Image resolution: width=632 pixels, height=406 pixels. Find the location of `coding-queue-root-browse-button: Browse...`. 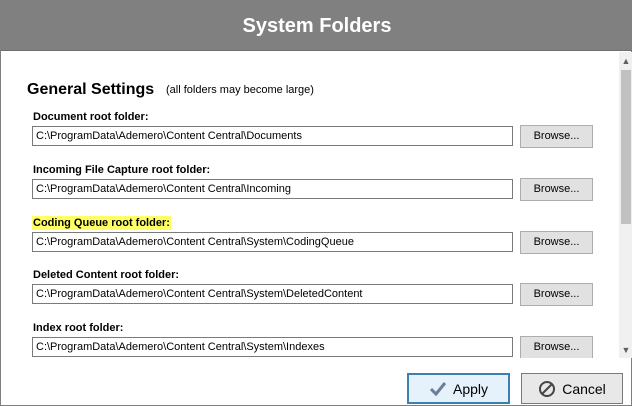

coding-queue-root-browse-button: Browse... is located at coordinates (556, 242).